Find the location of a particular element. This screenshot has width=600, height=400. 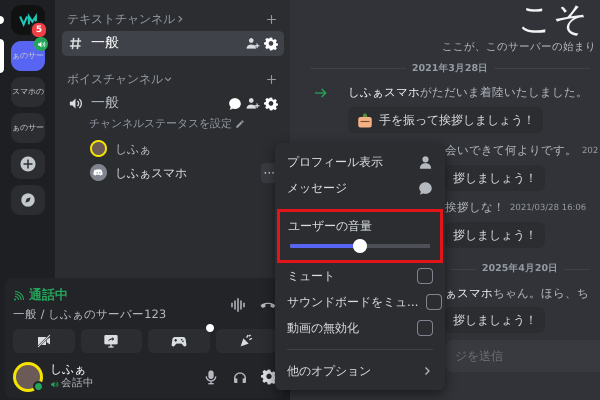

server-icon: スマホの is located at coordinates (28, 92).